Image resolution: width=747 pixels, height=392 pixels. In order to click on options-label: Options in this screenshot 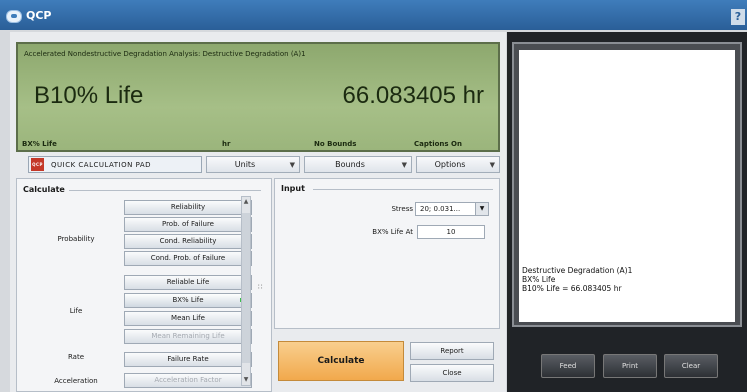, I will do `click(450, 164)`.